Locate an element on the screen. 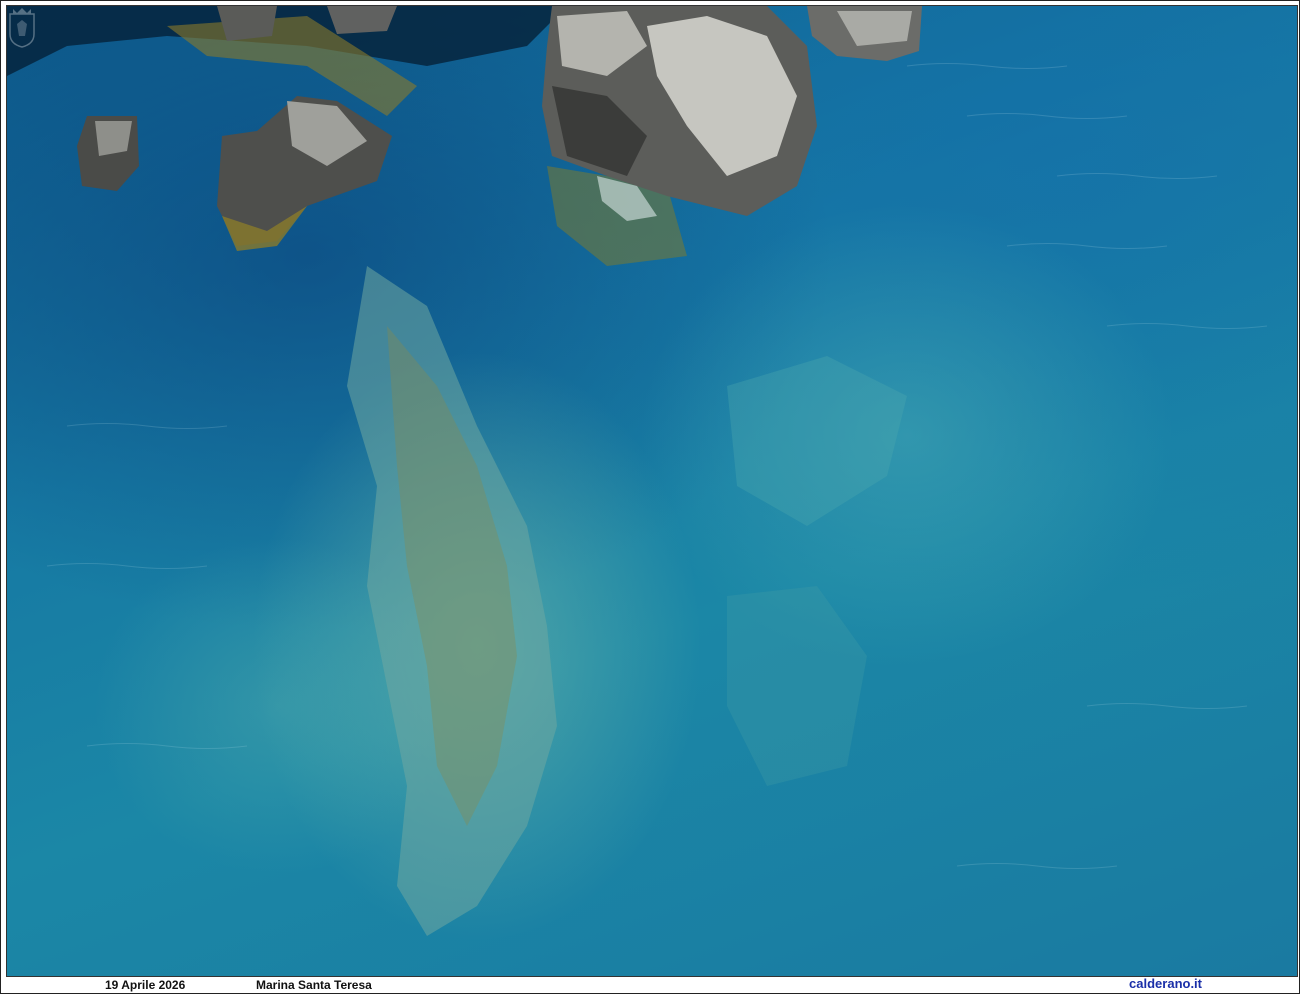  left-rock-1-highlight is located at coordinates (113, 138).